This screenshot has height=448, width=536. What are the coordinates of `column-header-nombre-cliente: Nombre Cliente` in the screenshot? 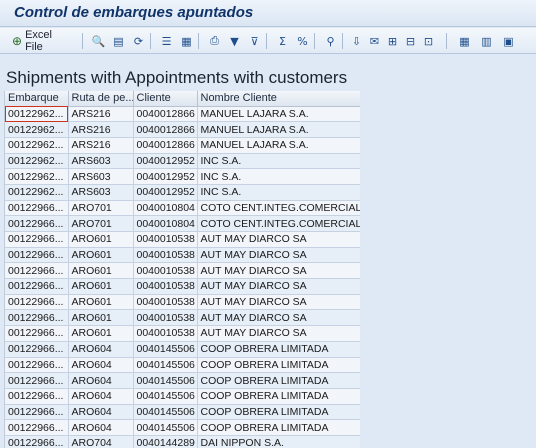 It's located at (278, 99).